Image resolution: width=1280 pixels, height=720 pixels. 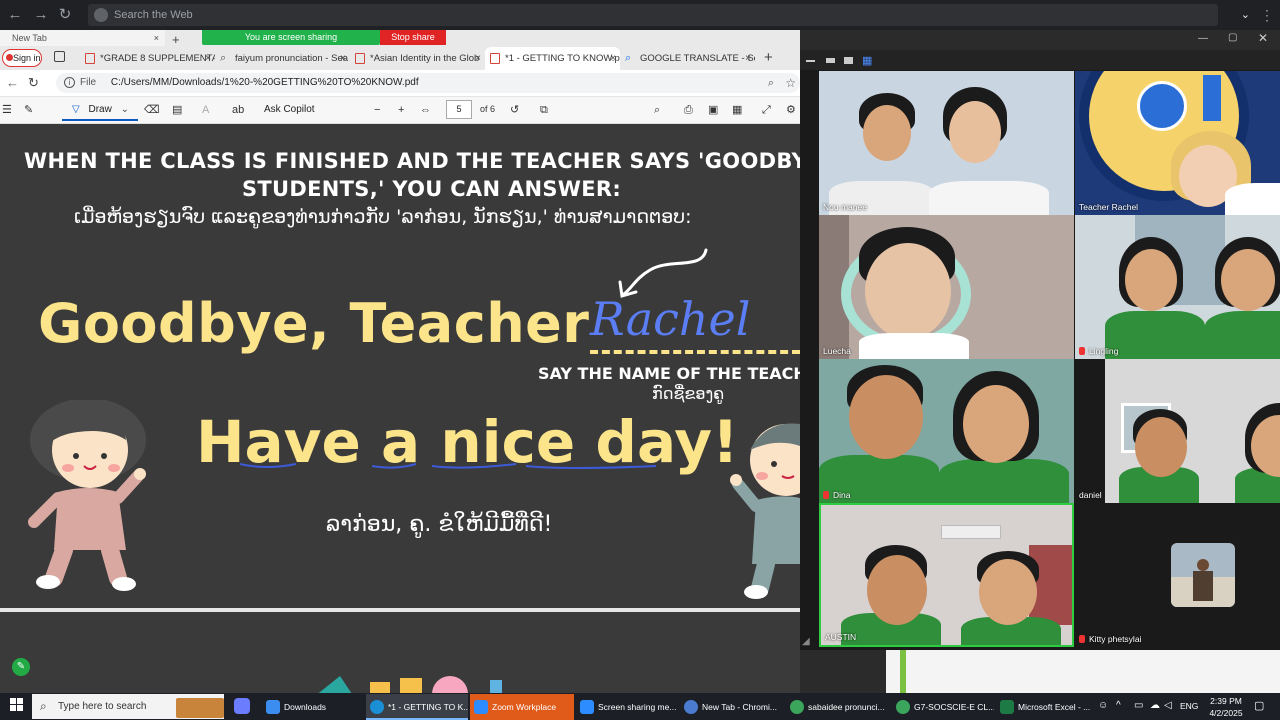 I want to click on gear-icon: ⚙, so click(x=791, y=110).